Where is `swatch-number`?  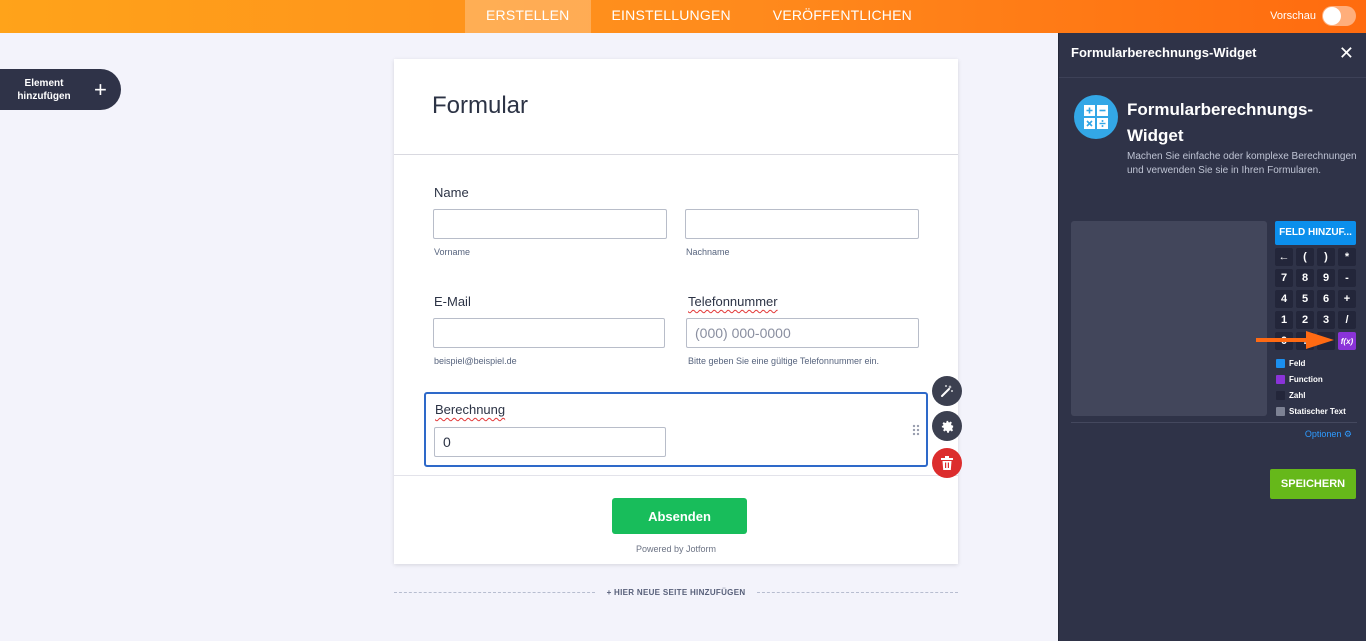 swatch-number is located at coordinates (1280, 395).